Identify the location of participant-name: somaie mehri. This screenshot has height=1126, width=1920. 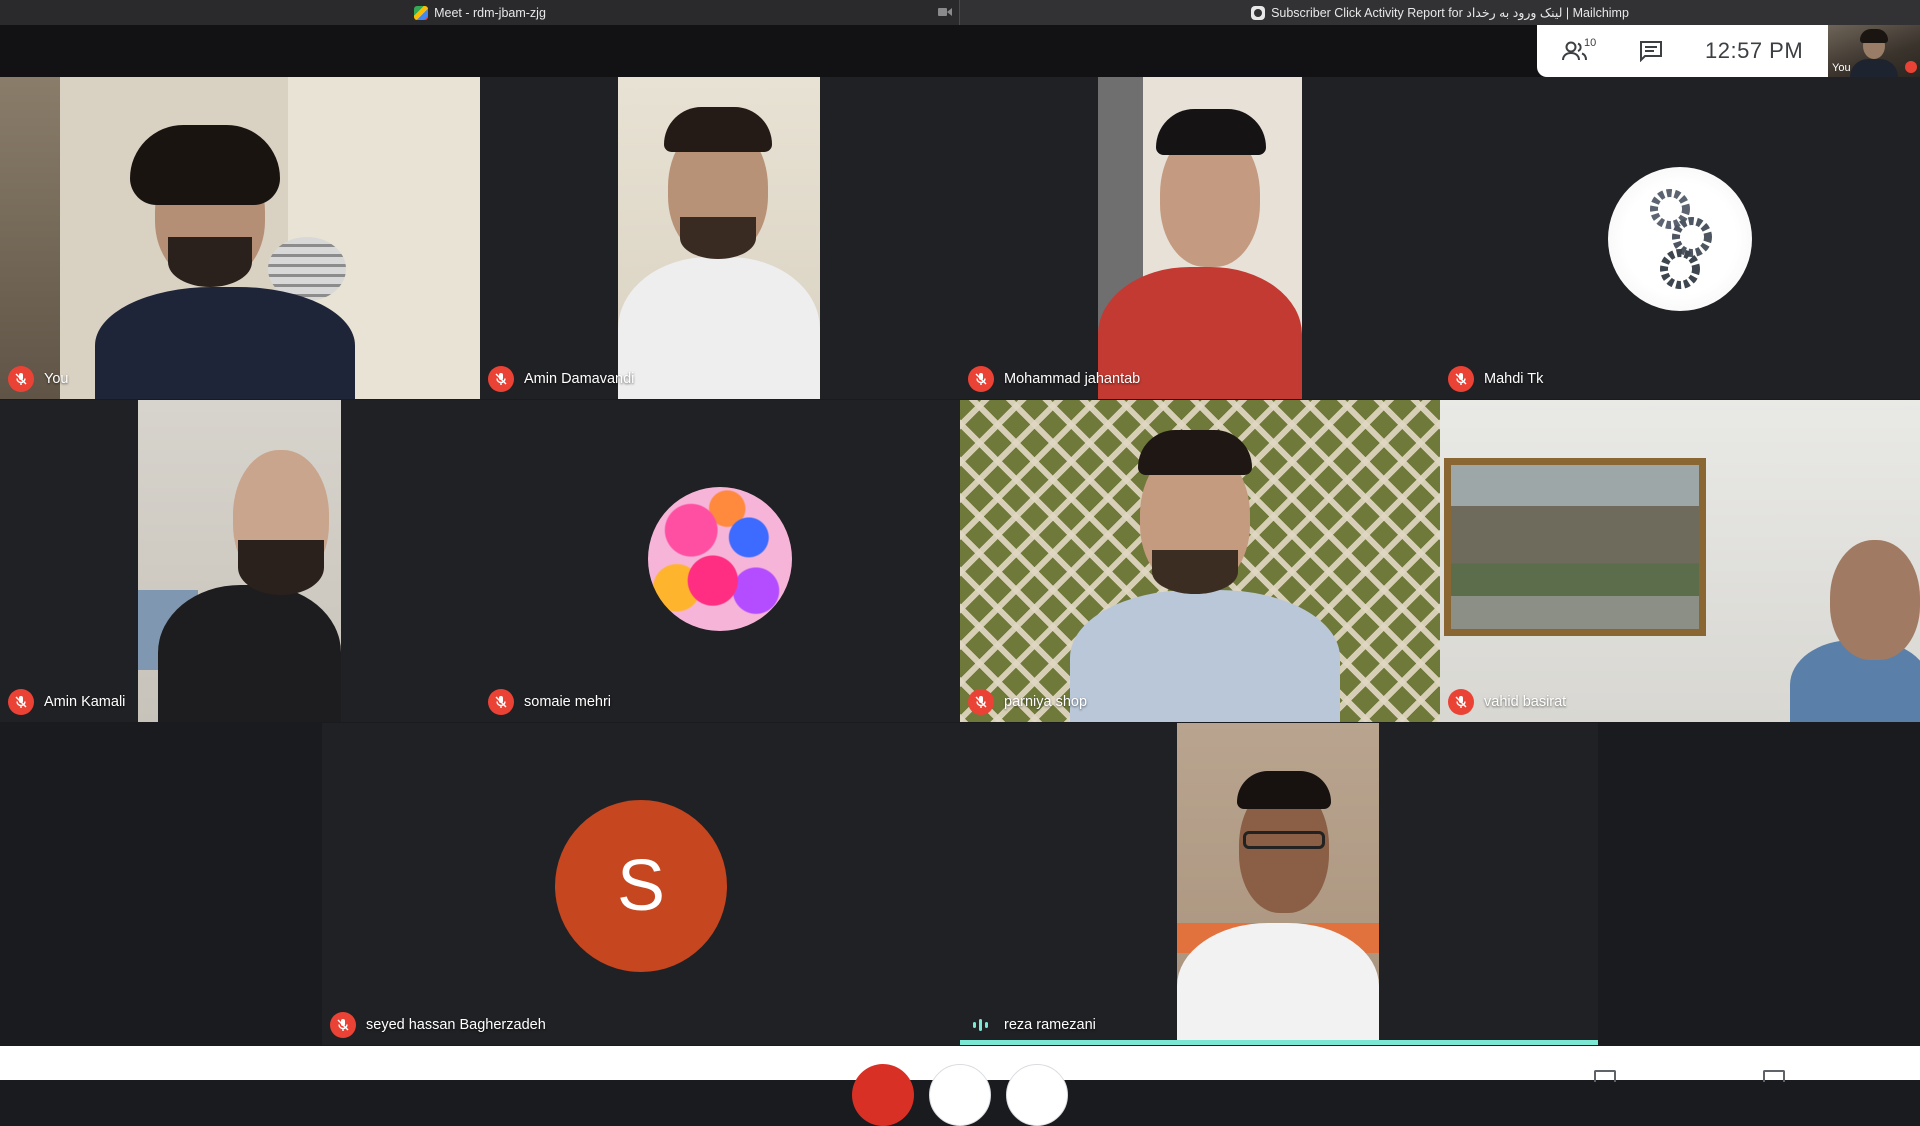
(568, 702).